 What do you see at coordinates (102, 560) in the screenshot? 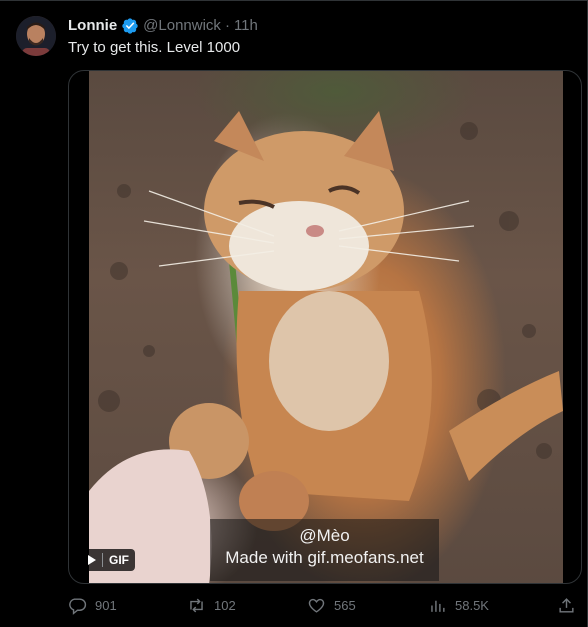
I see `badge-divider` at bounding box center [102, 560].